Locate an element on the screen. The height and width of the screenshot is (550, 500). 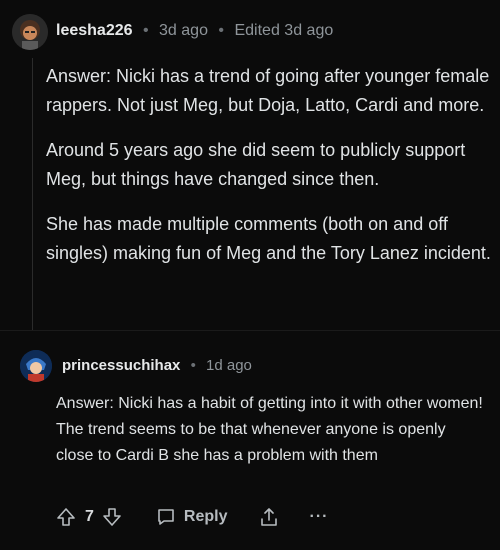
timestamp: 3d ago is located at coordinates (183, 30).